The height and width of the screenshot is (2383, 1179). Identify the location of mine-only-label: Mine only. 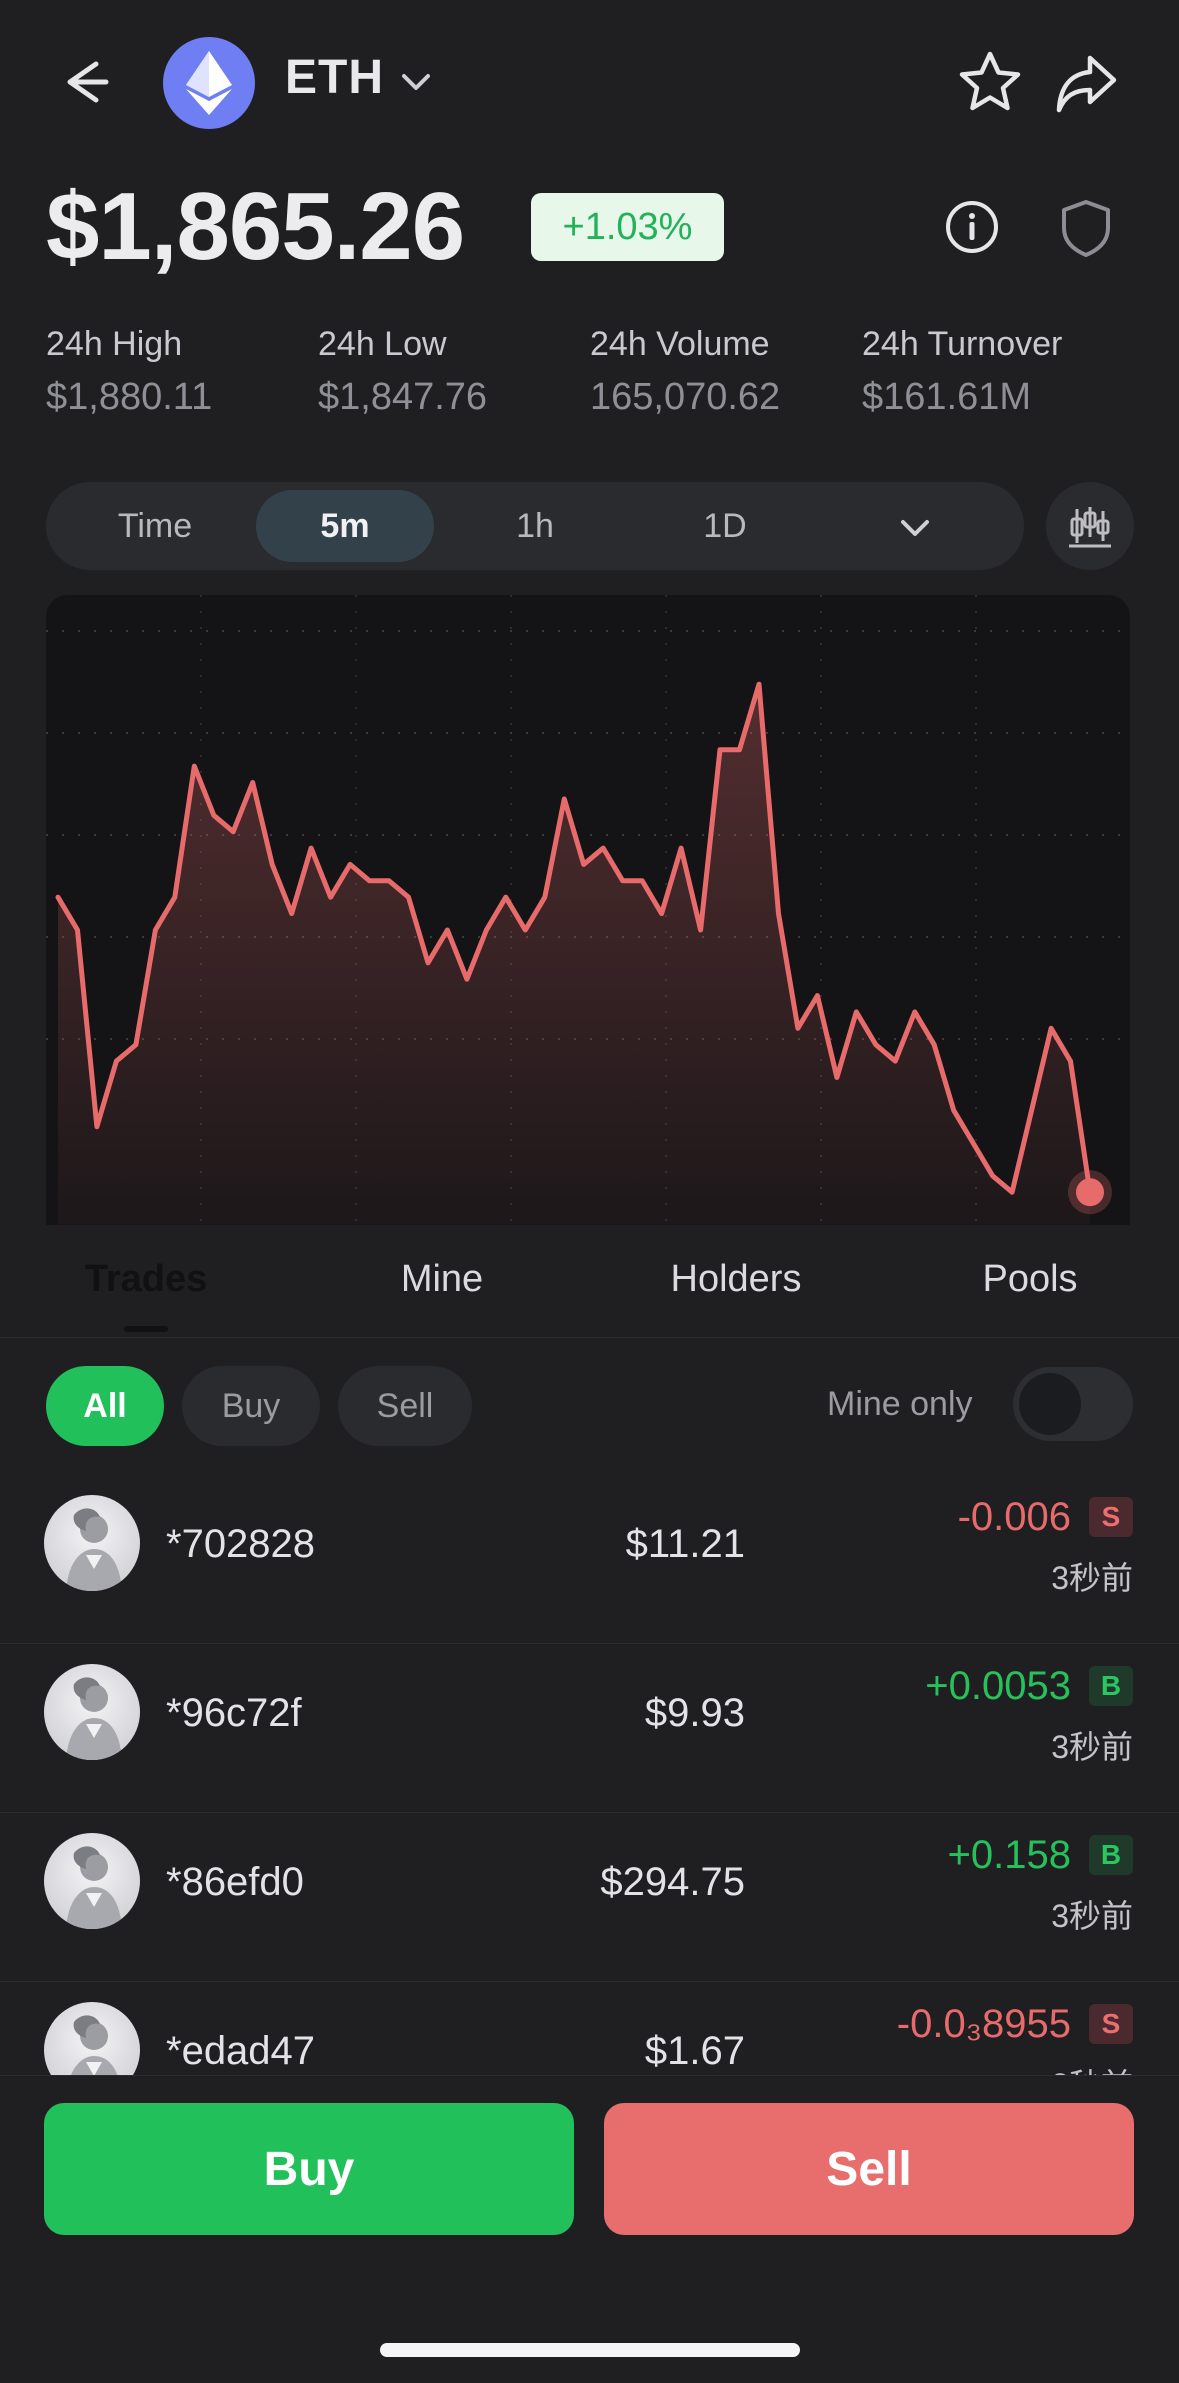
(900, 1404).